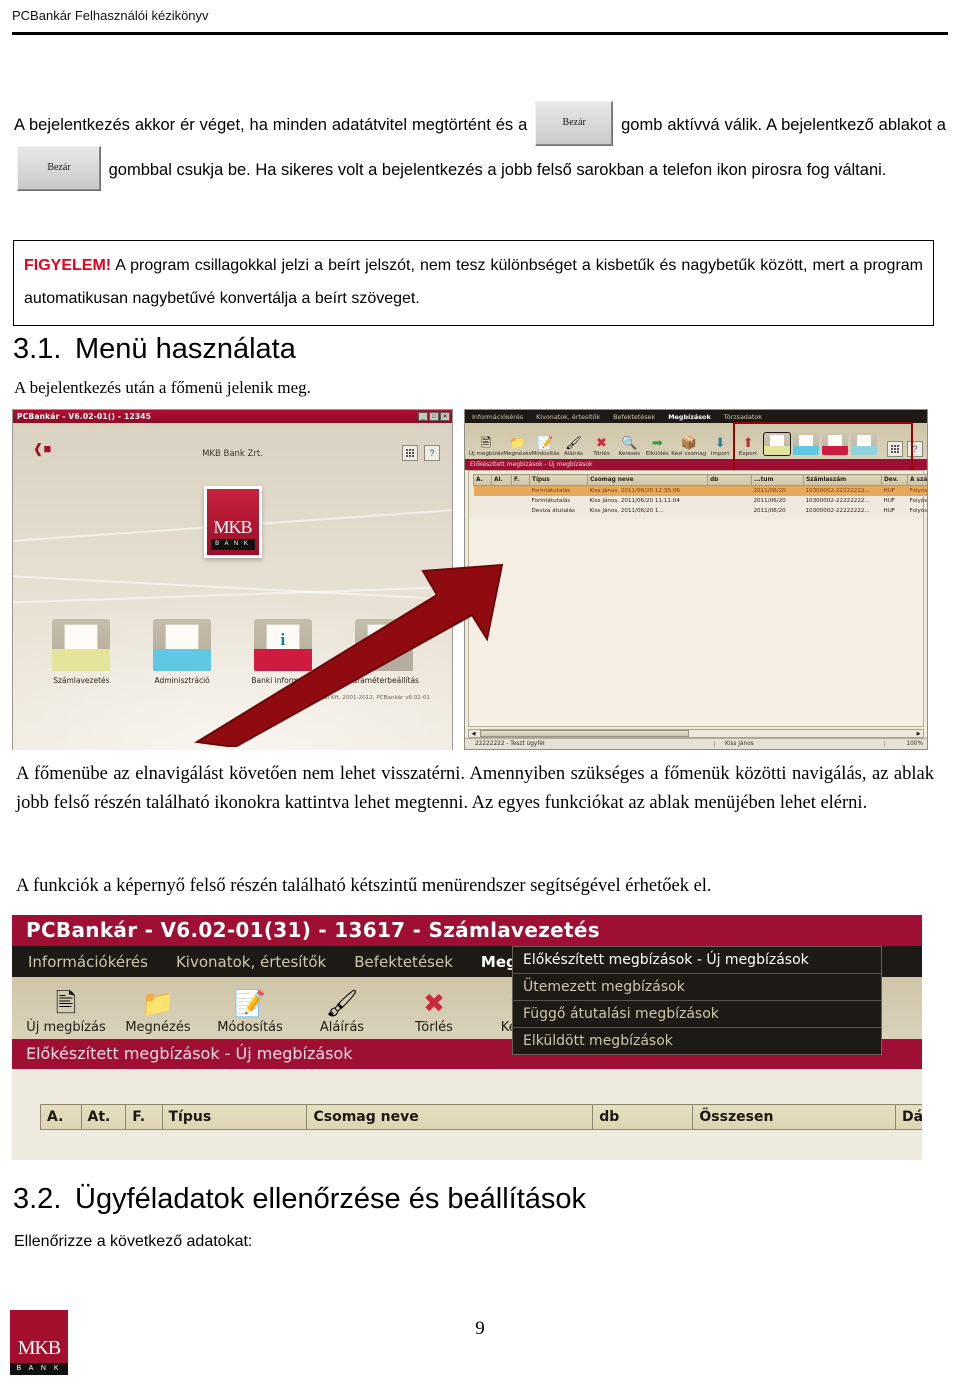  Describe the element at coordinates (445, 416) in the screenshot. I see `close-button: ✕` at that location.